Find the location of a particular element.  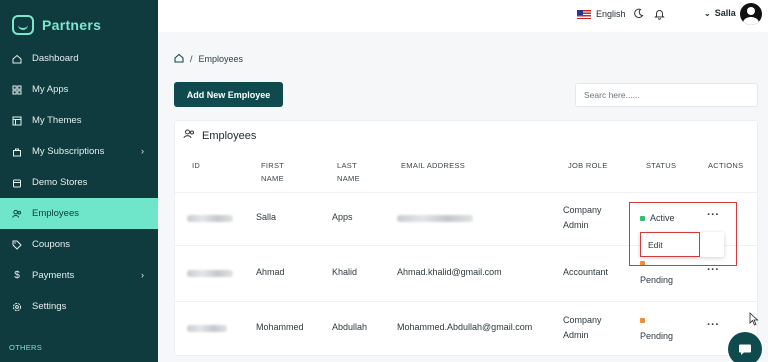

cell-first-name: Mohammed is located at coordinates (280, 327).